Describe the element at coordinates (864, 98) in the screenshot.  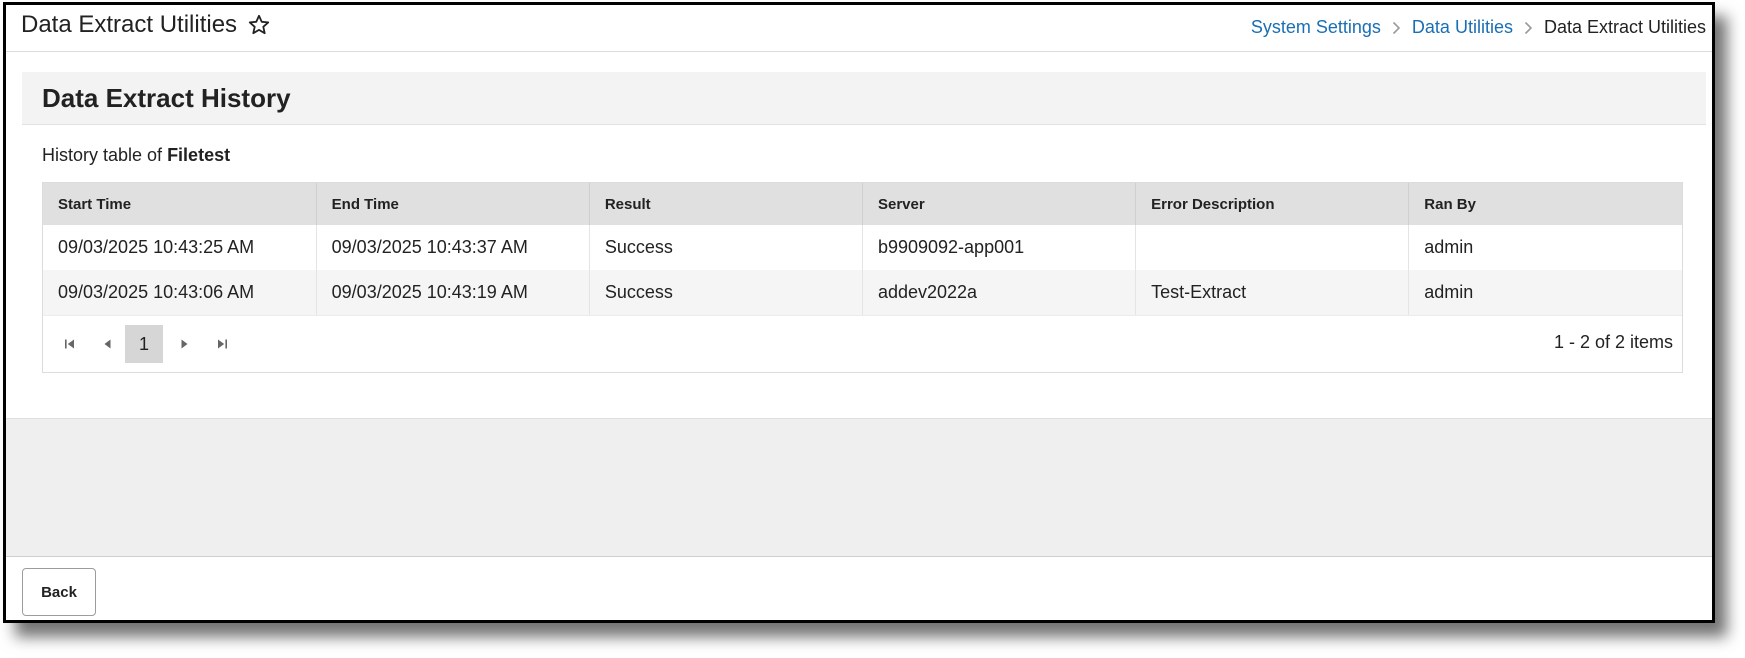
I see `section-header: Data Extract History` at that location.